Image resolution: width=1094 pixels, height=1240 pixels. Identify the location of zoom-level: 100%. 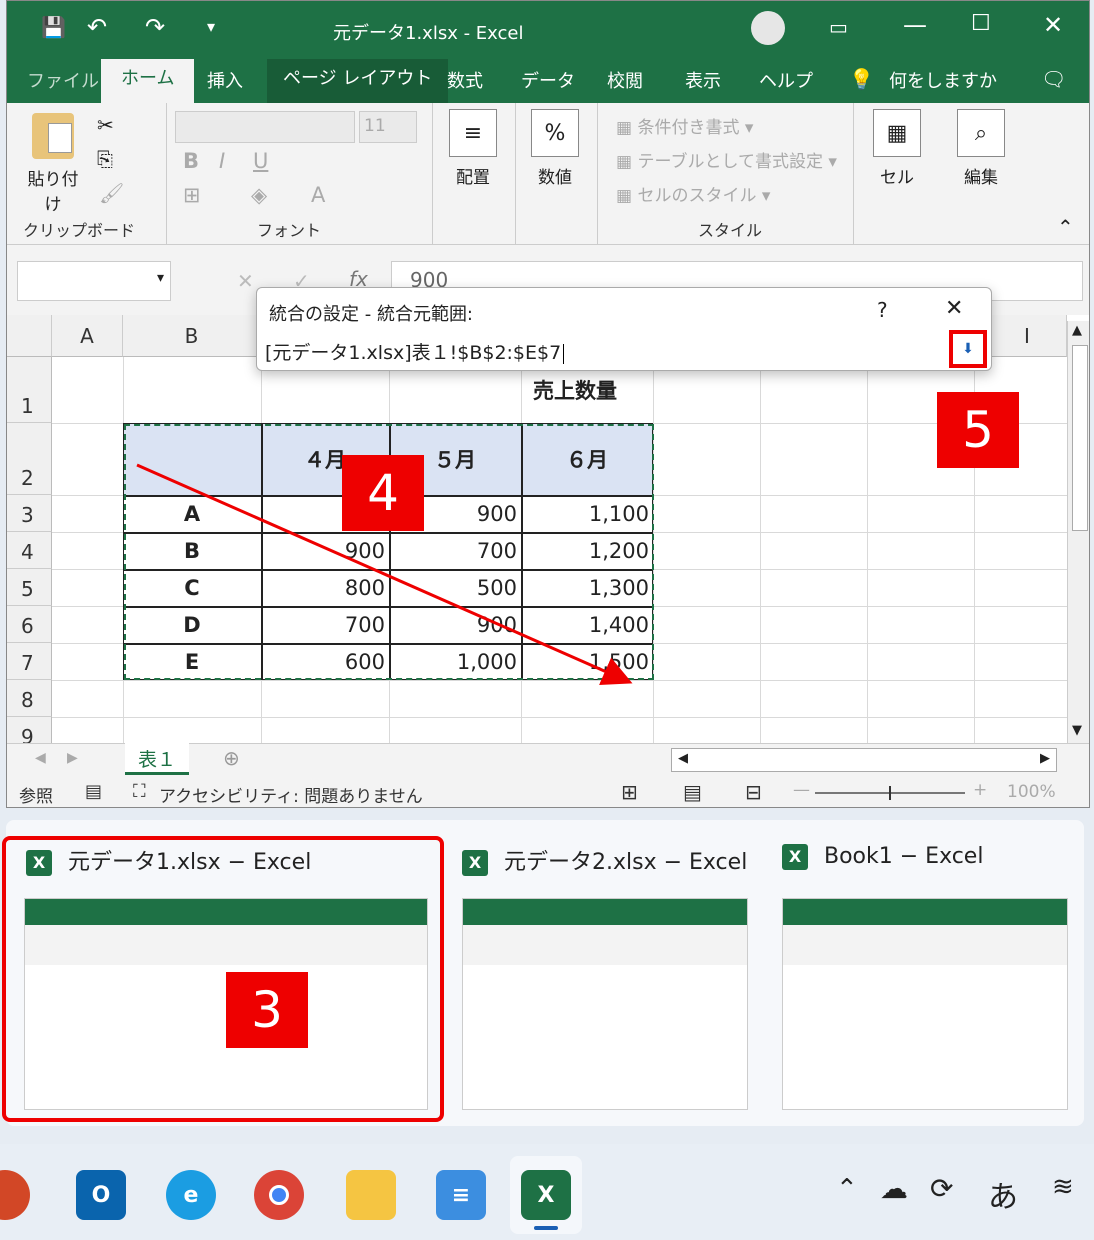
(1031, 792).